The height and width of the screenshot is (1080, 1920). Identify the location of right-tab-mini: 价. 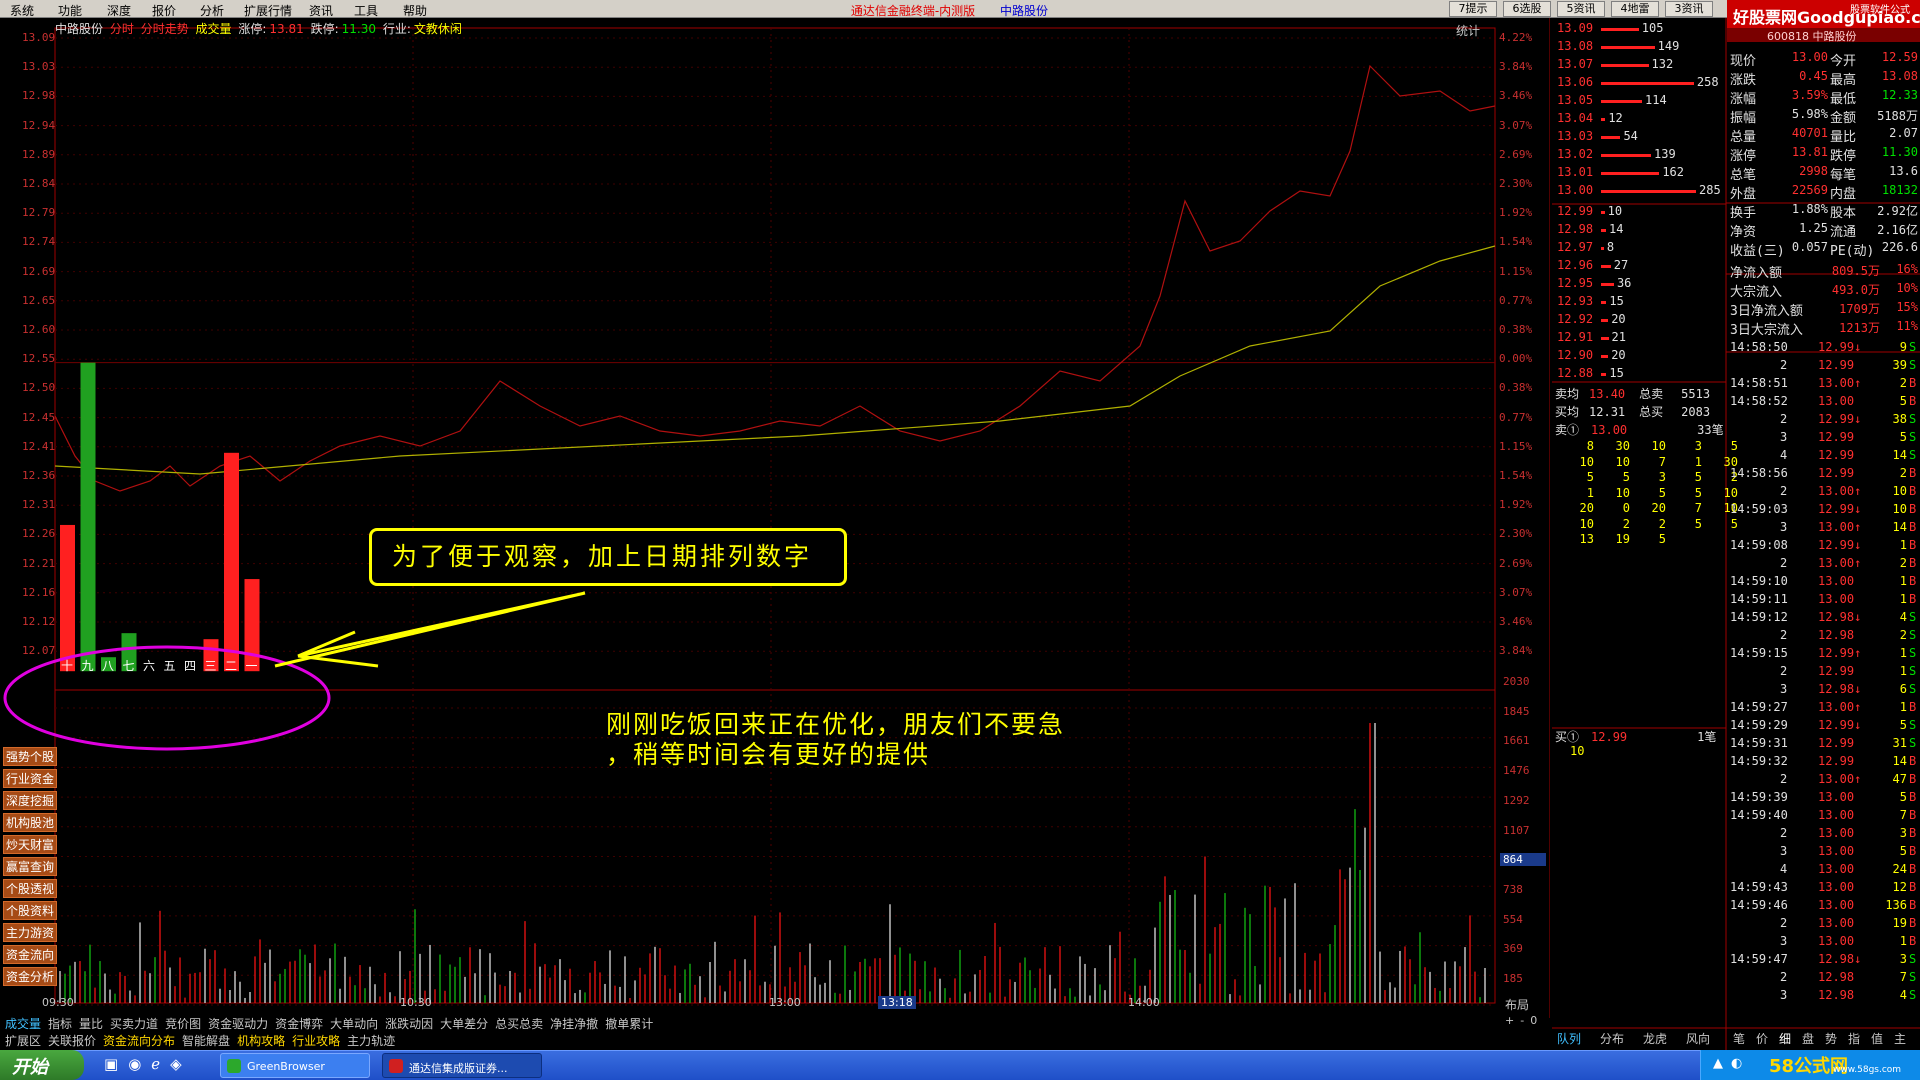
(1762, 1038).